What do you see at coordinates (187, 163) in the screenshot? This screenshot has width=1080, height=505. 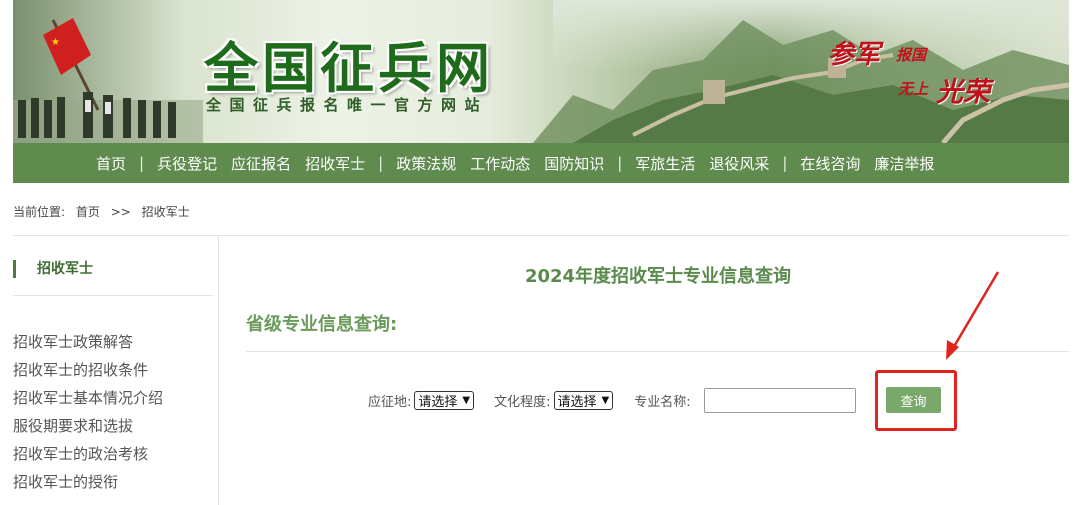 I see `nav-military-registration: 兵役登记` at bounding box center [187, 163].